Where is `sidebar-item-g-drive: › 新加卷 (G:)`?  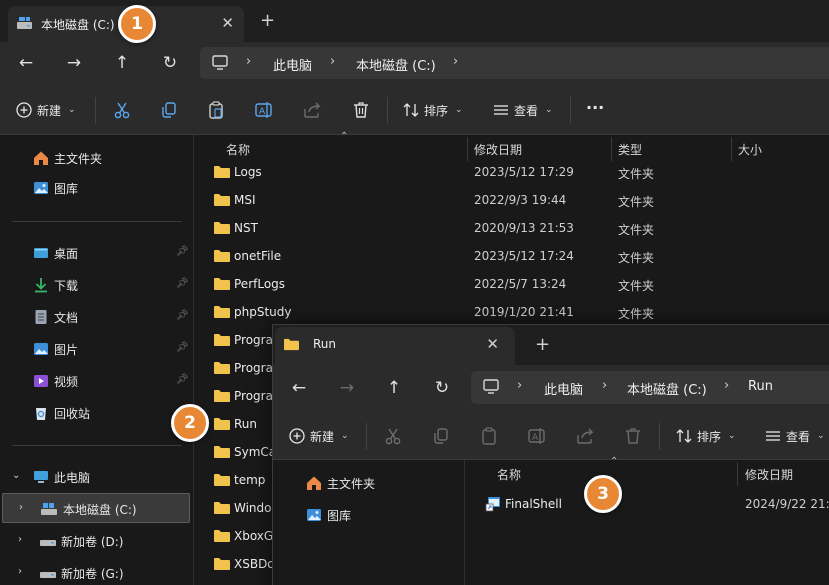
sidebar-item-g-drive: › 新加卷 (G:) is located at coordinates (95, 571).